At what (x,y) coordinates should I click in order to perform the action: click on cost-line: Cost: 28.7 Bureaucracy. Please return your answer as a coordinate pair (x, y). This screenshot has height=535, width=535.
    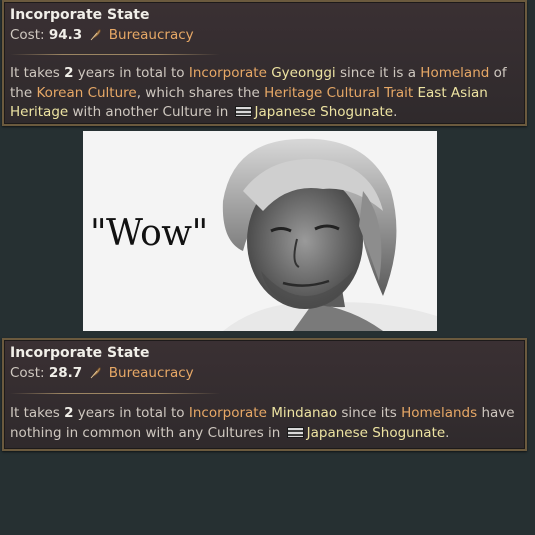
    Looking at the image, I should click on (102, 373).